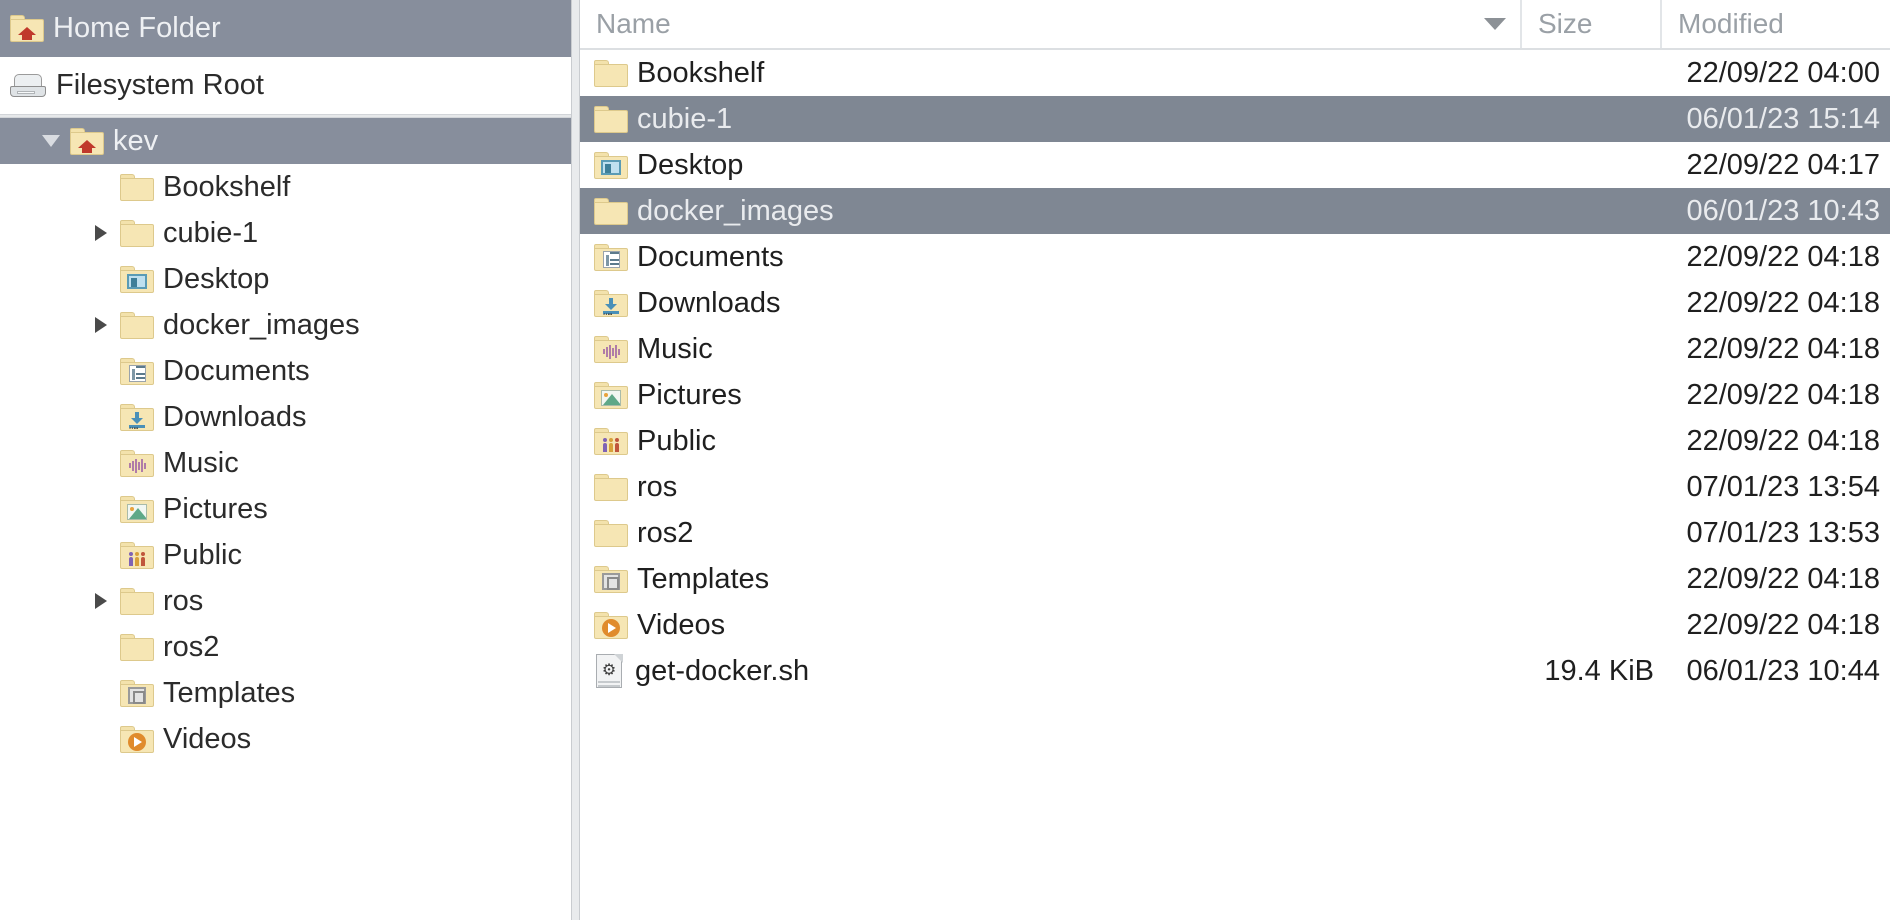  I want to click on sidebar-item-downloads: Downloads, so click(288, 417).